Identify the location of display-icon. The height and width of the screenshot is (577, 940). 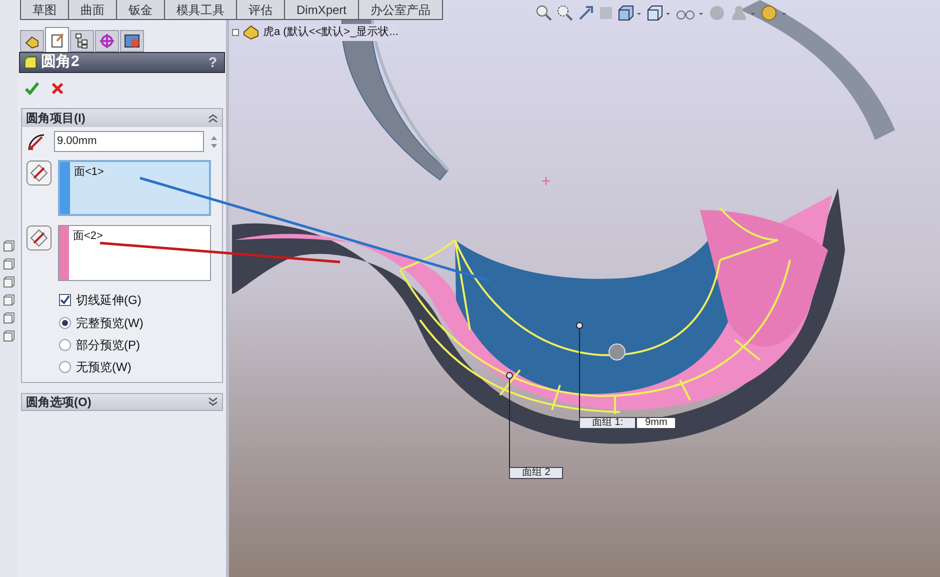
(132, 41).